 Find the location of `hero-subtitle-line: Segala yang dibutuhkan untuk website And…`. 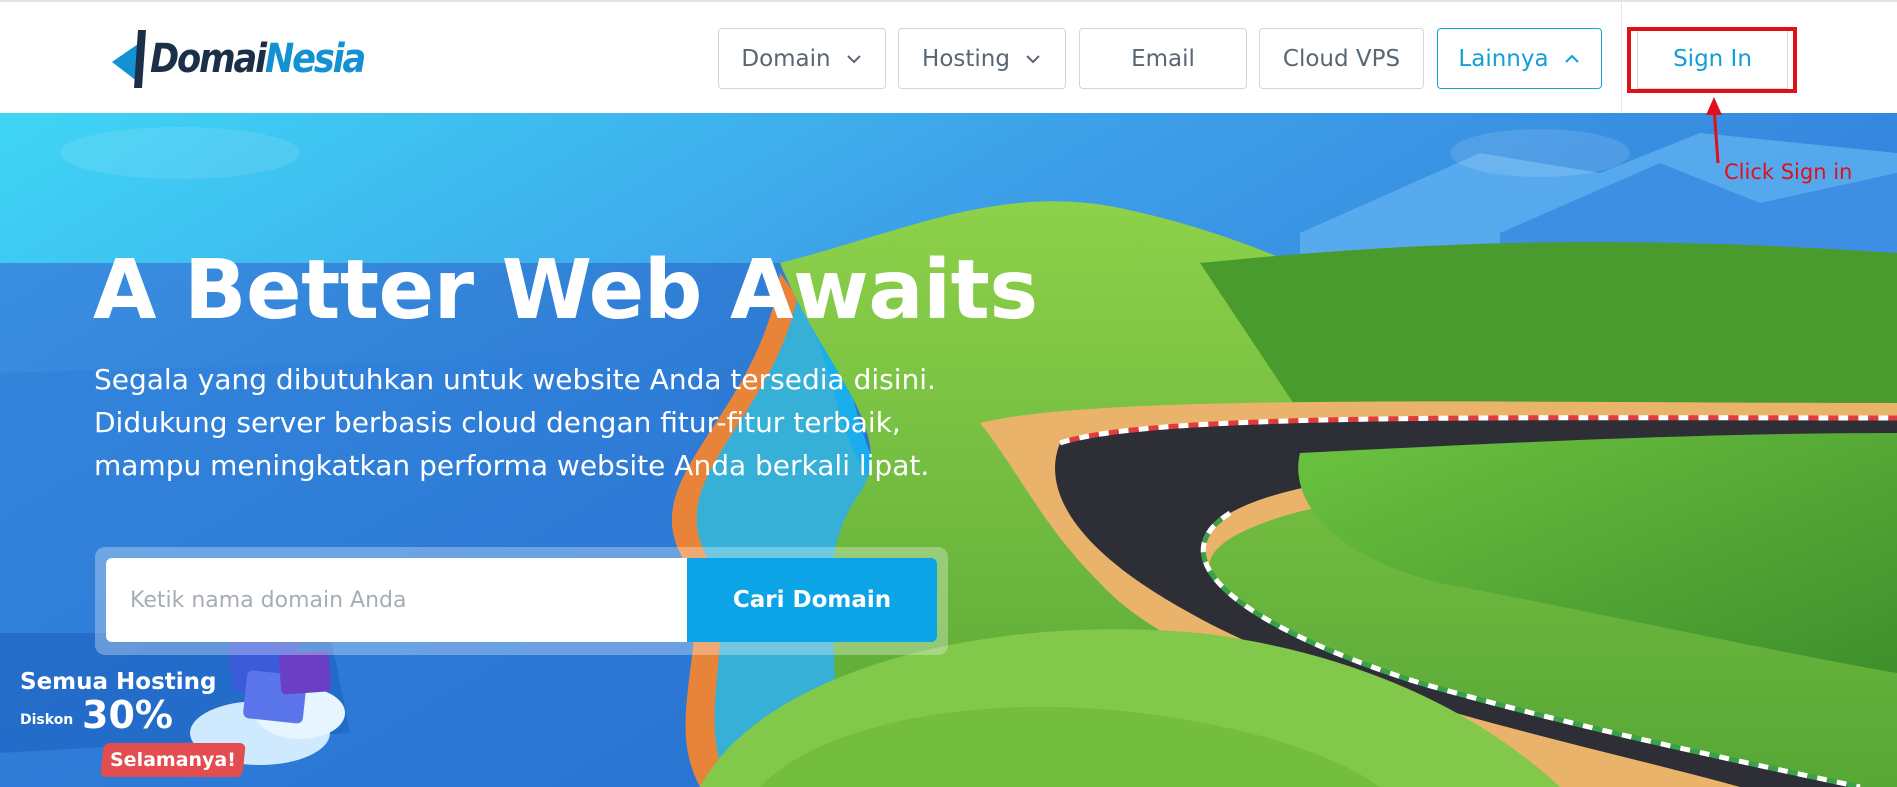

hero-subtitle-line: Segala yang dibutuhkan untuk website And… is located at coordinates (515, 379).